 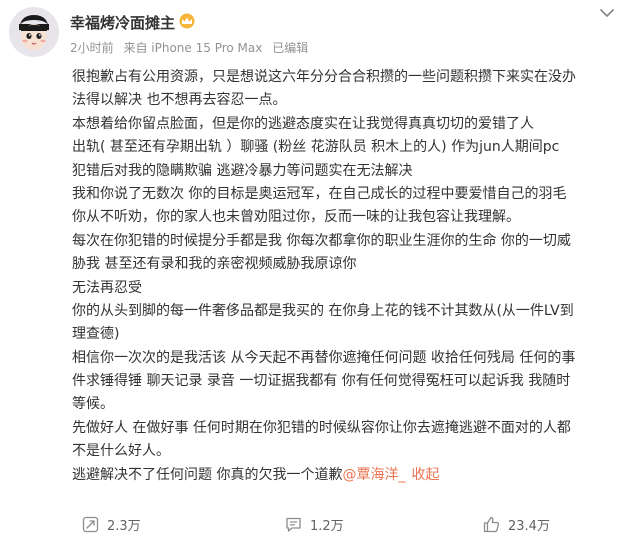 What do you see at coordinates (242, 170) in the screenshot?
I see `content-line: 犯错后对我的隐瞒欺骗 逃避冷暴力等问题实在无法解决` at bounding box center [242, 170].